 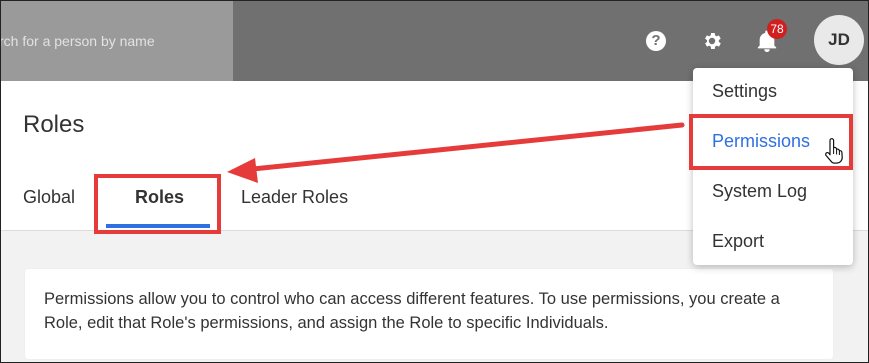 What do you see at coordinates (656, 41) in the screenshot?
I see `help-icon: ?` at bounding box center [656, 41].